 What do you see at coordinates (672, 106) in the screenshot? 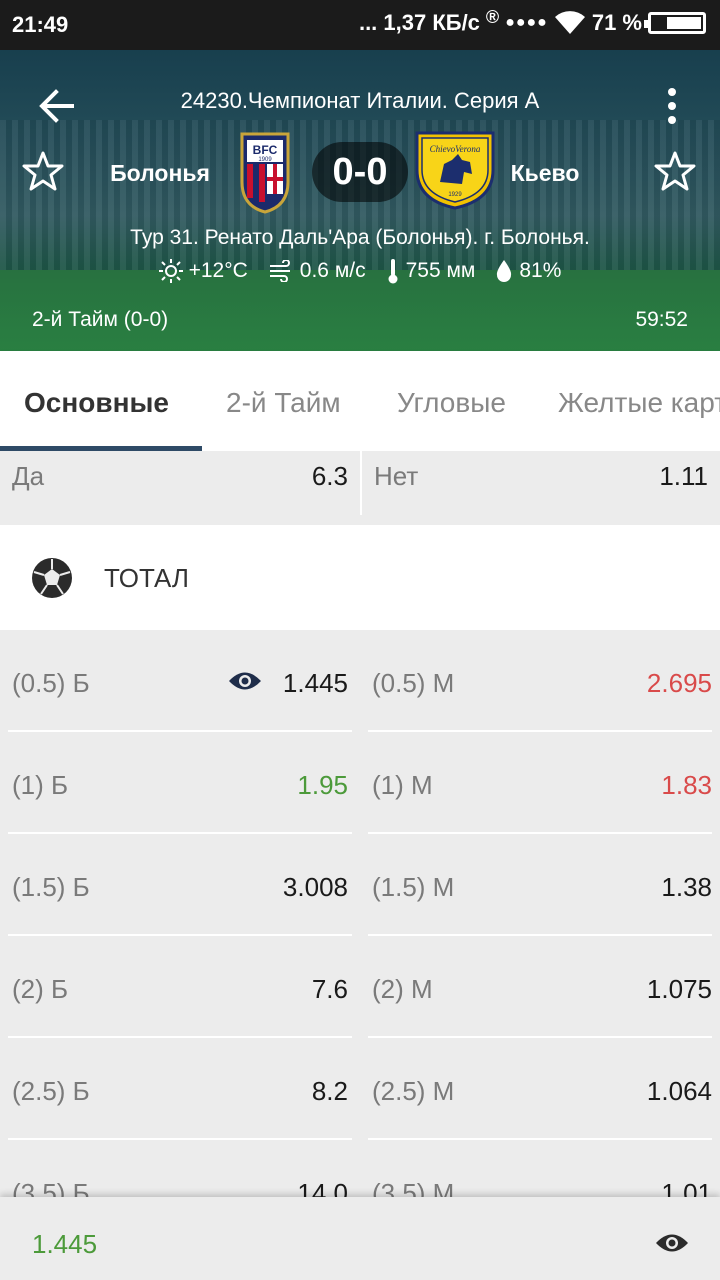
I see `more-vert-icon` at bounding box center [672, 106].